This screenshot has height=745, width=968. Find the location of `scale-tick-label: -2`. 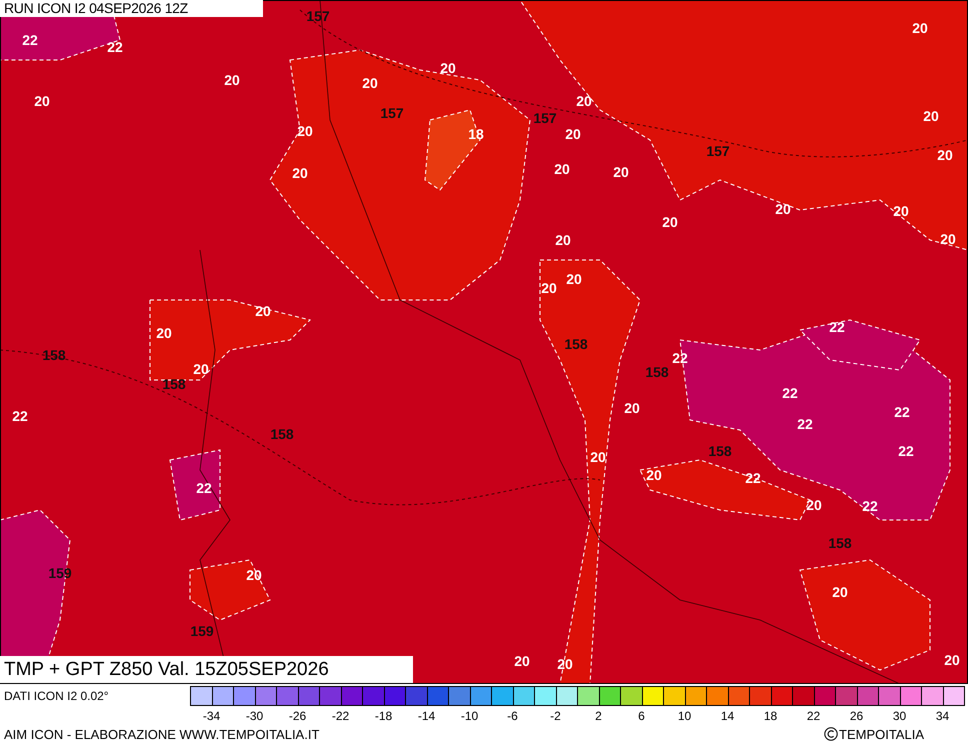

scale-tick-label: -2 is located at coordinates (555, 716).